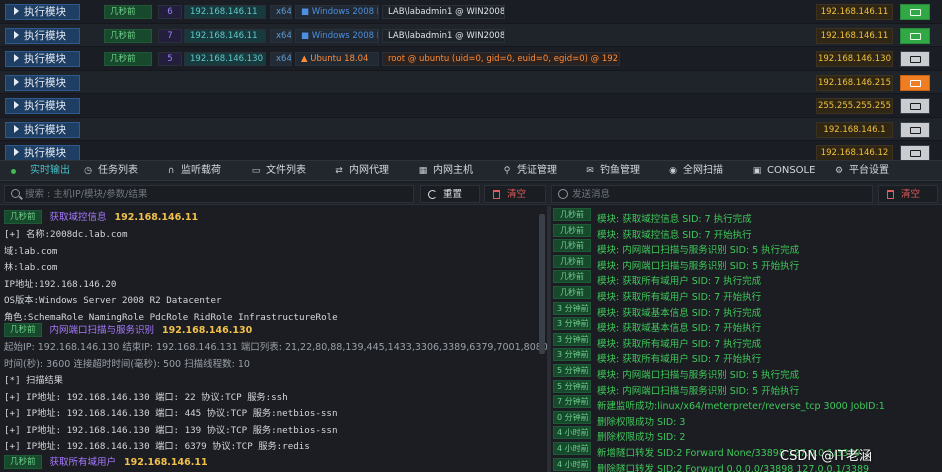 This screenshot has width=942, height=472. Describe the element at coordinates (507, 171) in the screenshot. I see `key-icon: ⚲` at that location.